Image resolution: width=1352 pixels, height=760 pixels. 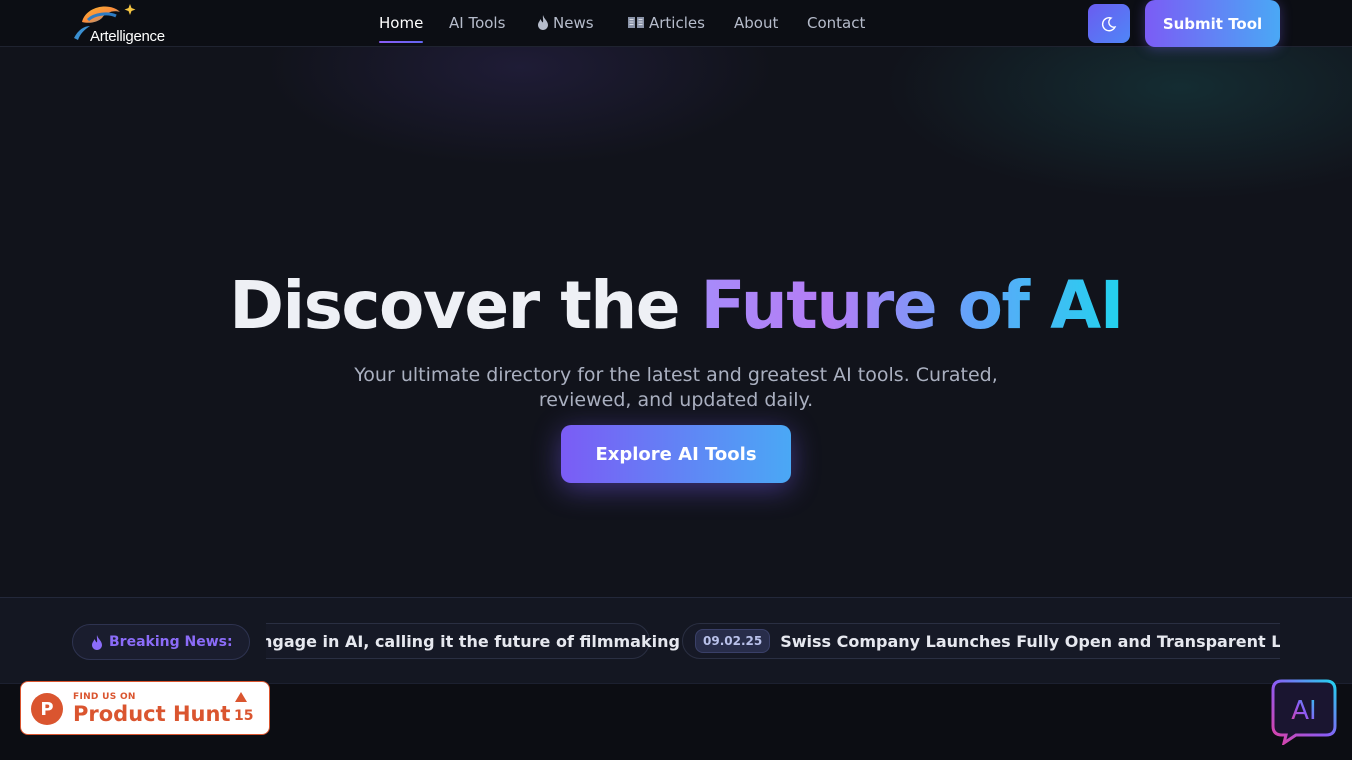 What do you see at coordinates (244, 716) in the screenshot?
I see `product-hunt-upvotes: 15` at bounding box center [244, 716].